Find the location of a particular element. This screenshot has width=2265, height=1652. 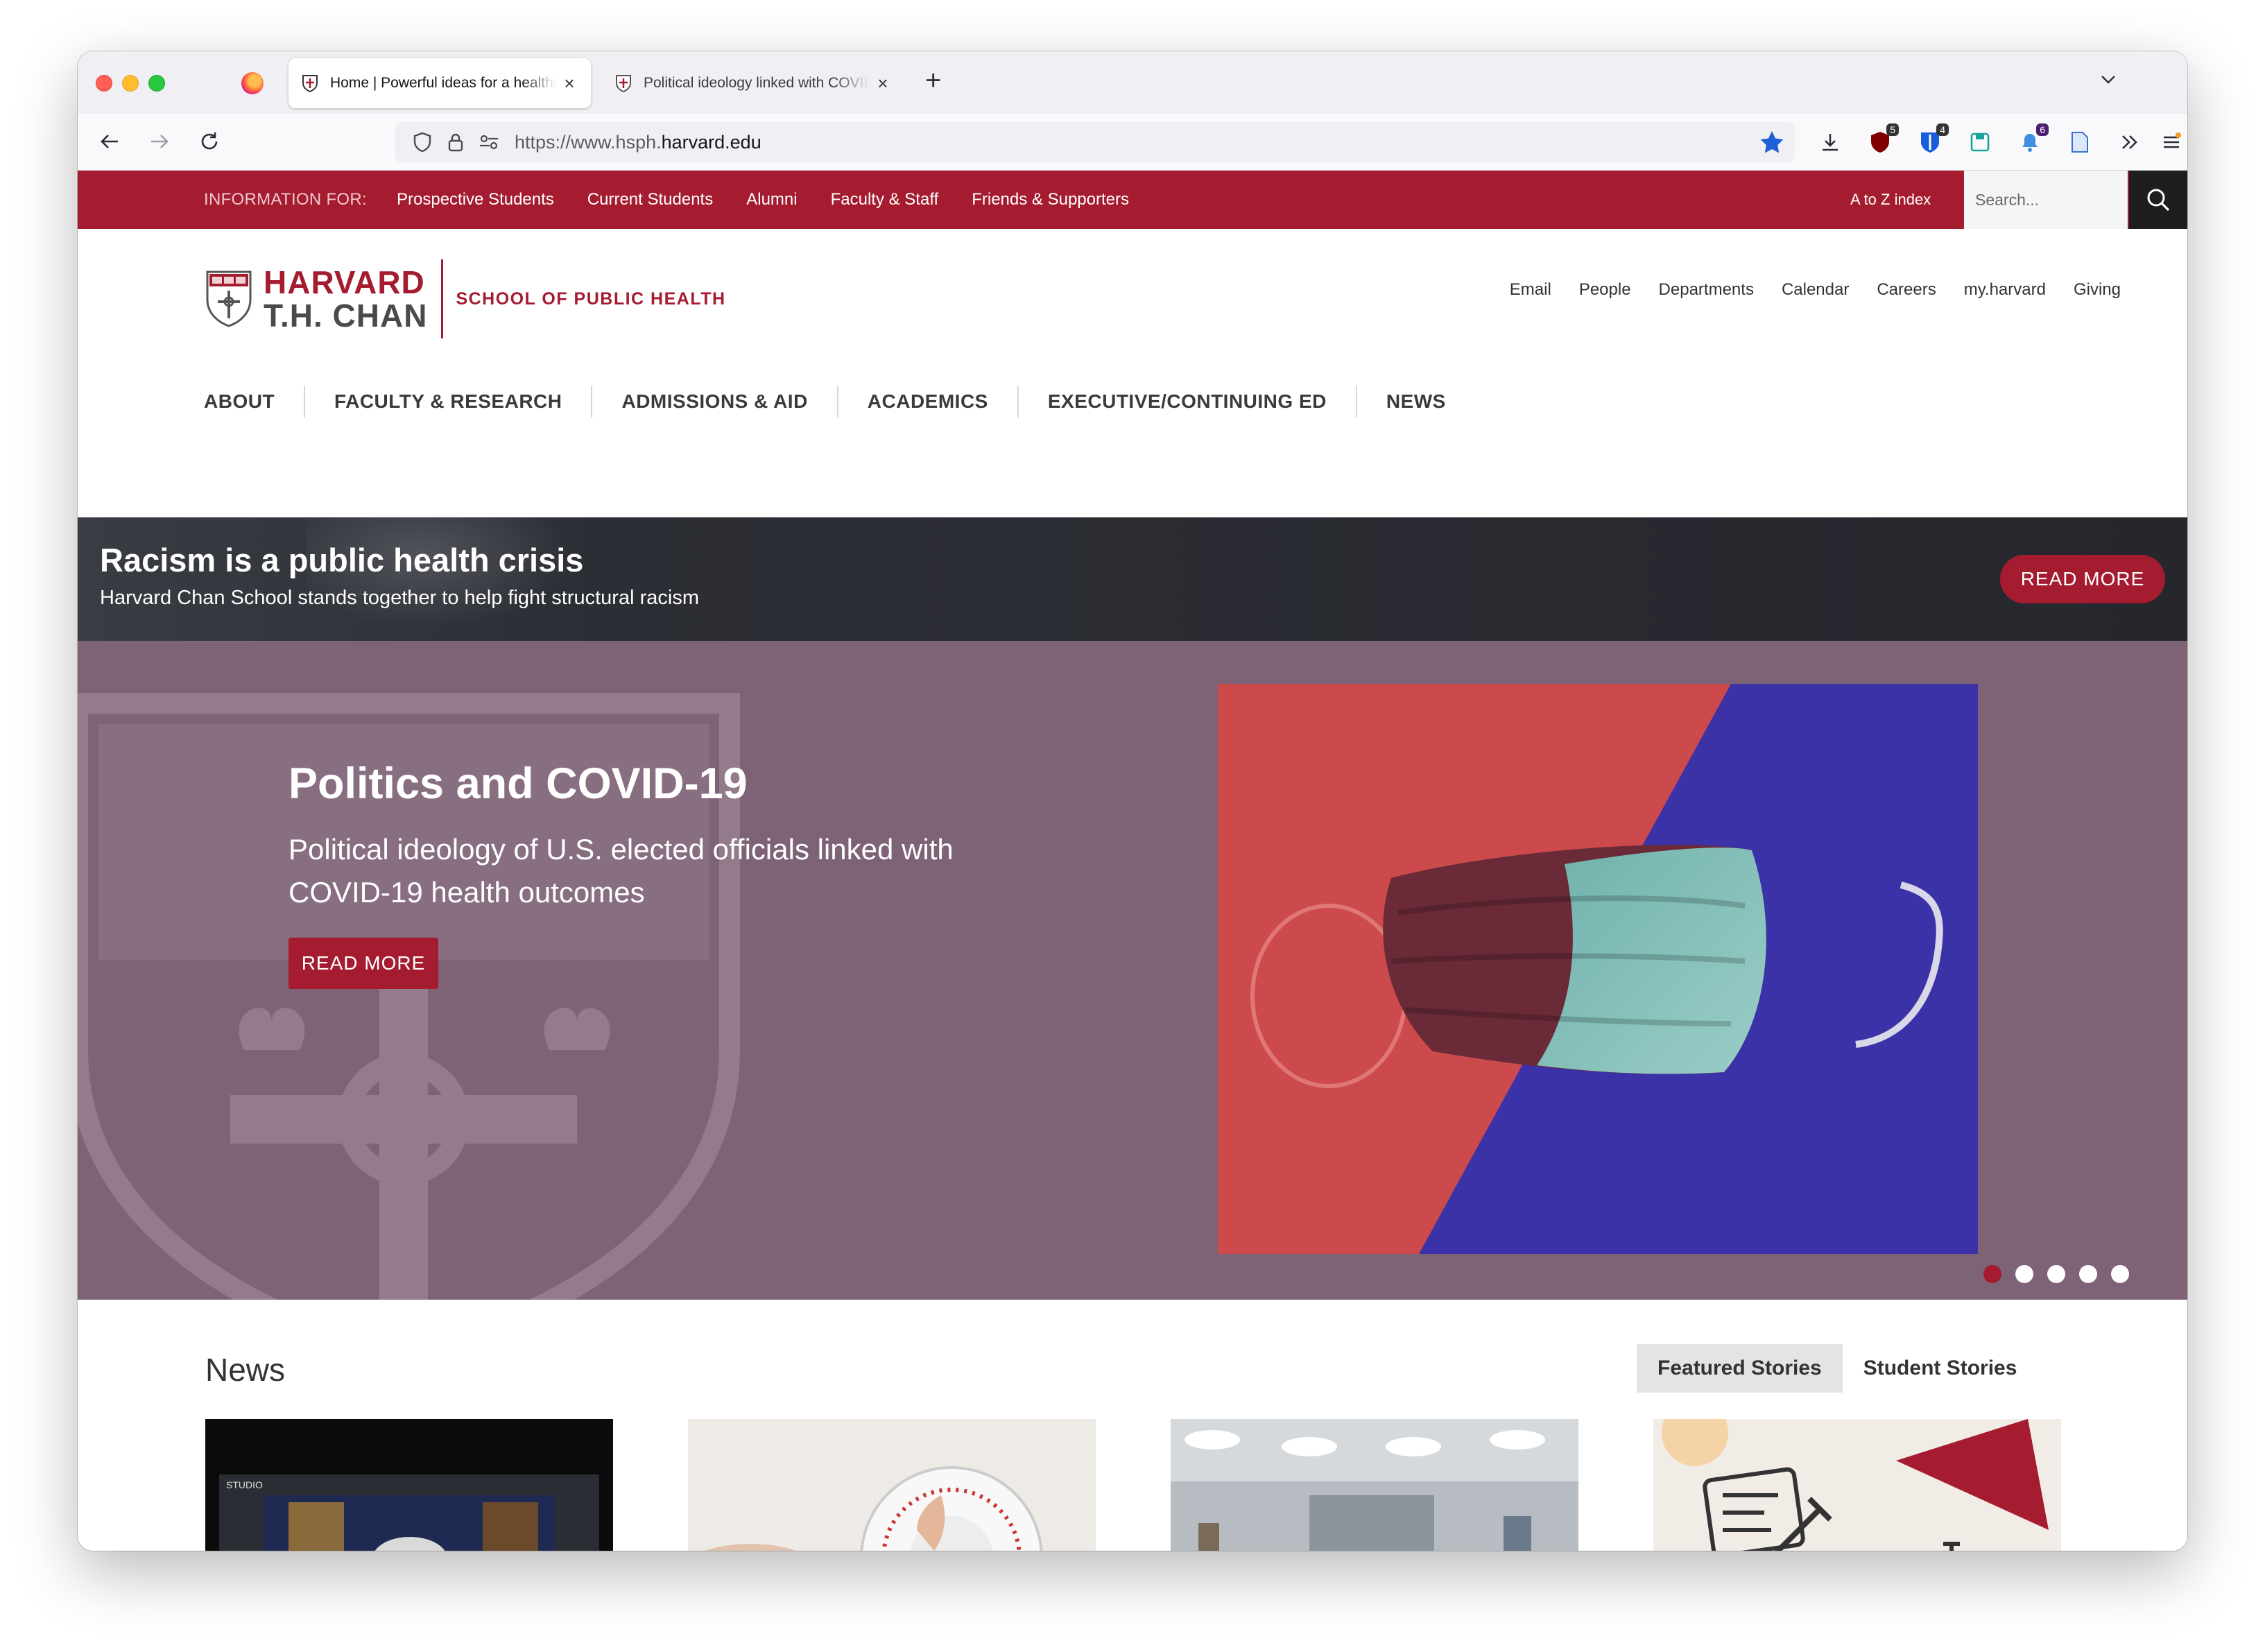

reload-icon is located at coordinates (209, 141).